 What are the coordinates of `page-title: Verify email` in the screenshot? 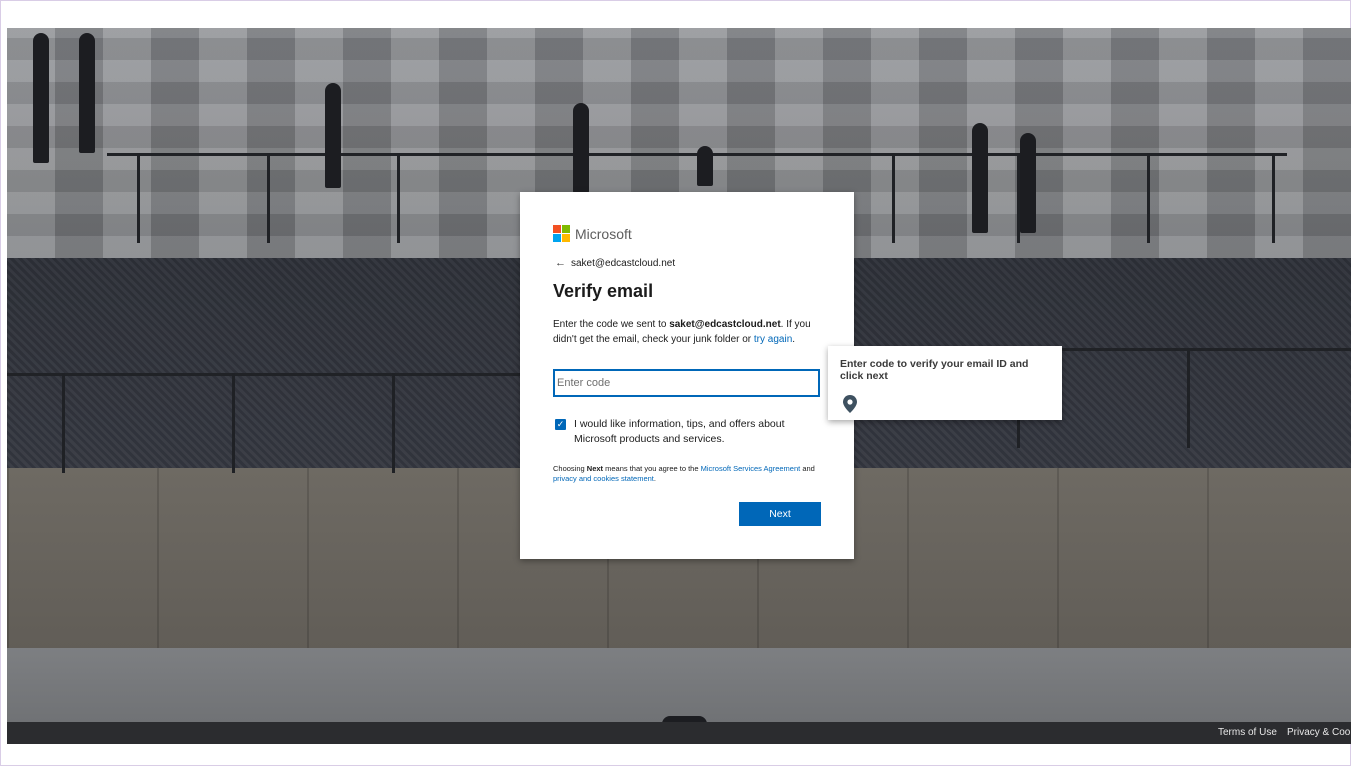 It's located at (603, 291).